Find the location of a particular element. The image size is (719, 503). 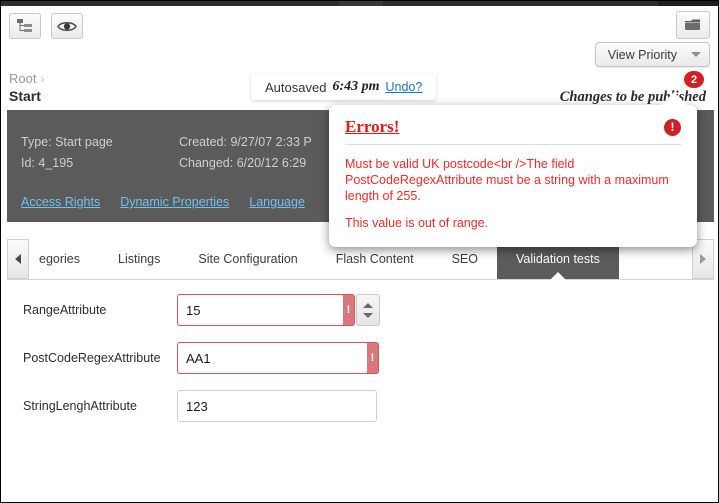

label-range-attribute: RangeAttribute is located at coordinates (65, 310).